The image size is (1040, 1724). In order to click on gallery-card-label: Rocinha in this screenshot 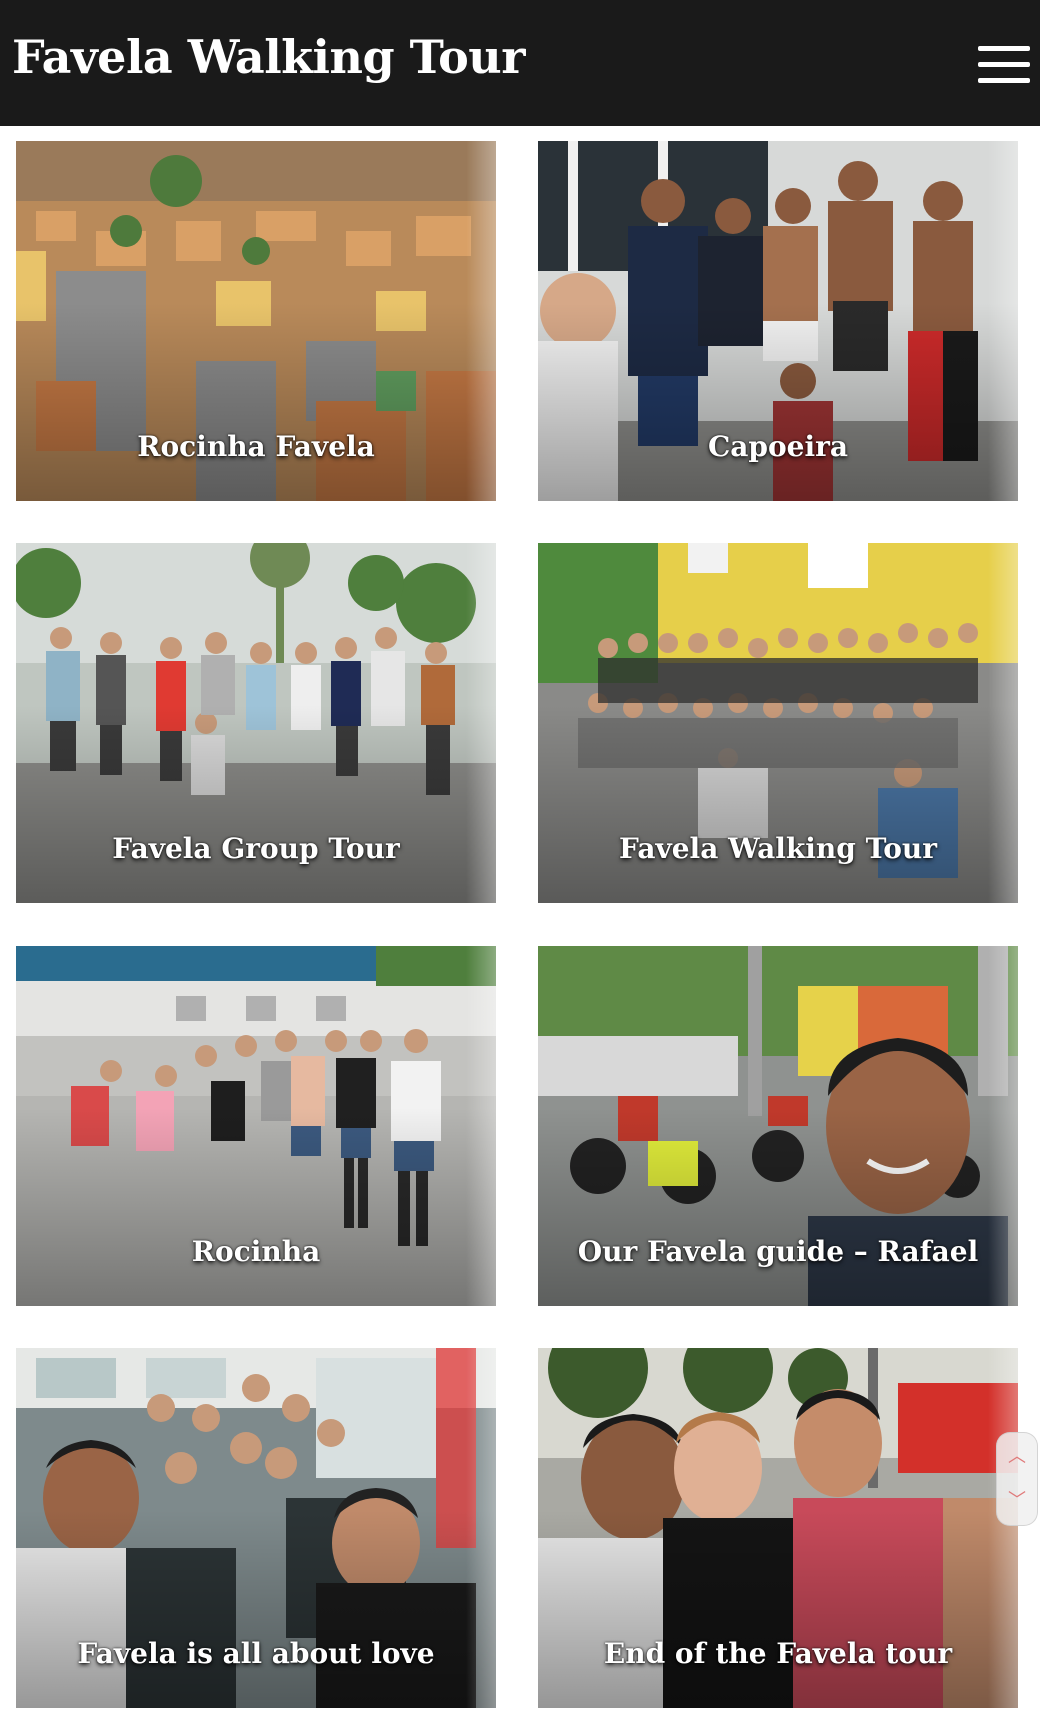, I will do `click(256, 1251)`.